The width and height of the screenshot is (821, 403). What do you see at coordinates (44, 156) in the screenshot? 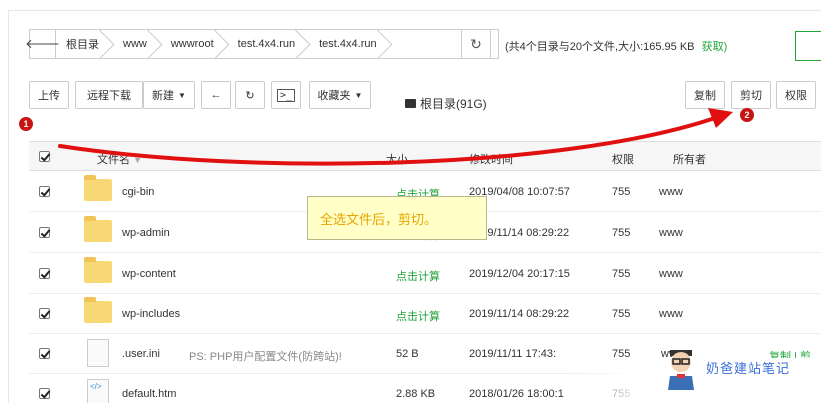
I see `select-all-checkbox` at bounding box center [44, 156].